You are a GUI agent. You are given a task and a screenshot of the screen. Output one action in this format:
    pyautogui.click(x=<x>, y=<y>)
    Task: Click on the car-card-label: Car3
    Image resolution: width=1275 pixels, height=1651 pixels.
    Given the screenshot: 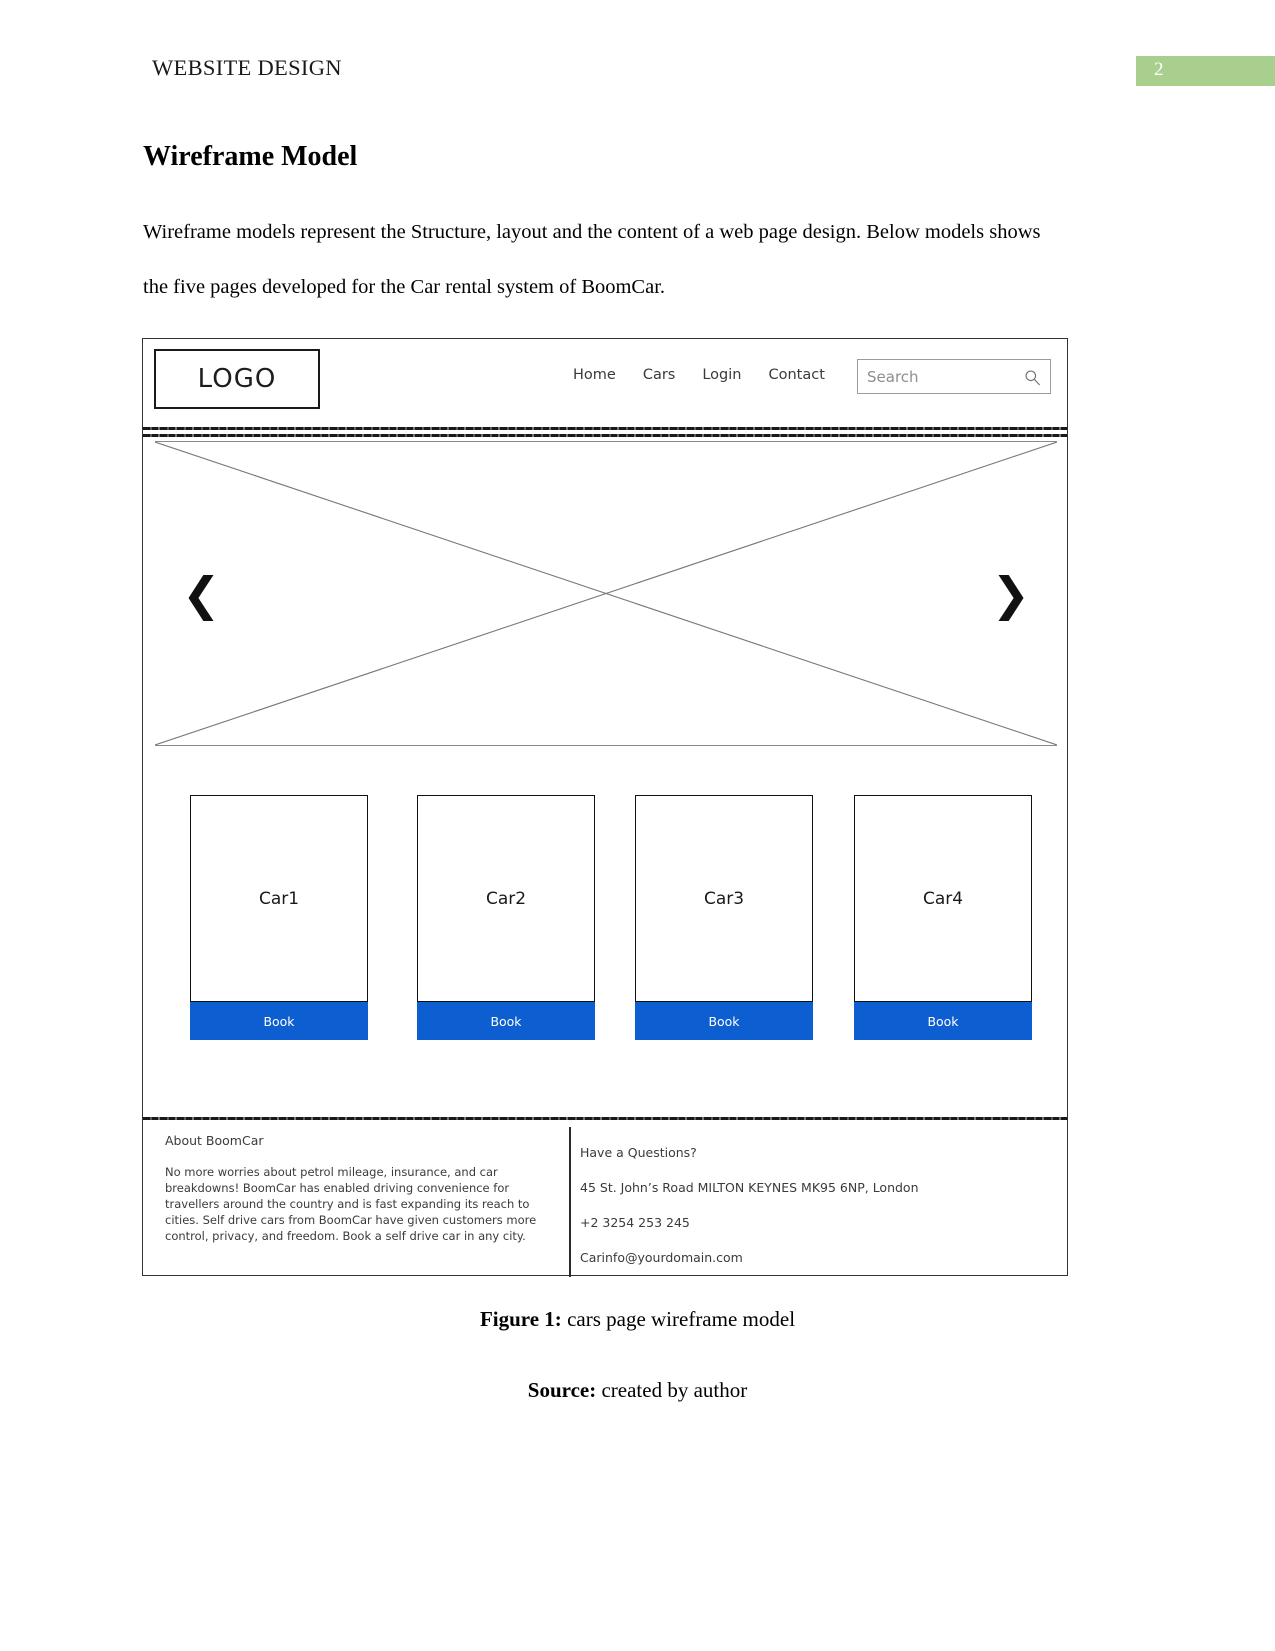 What is the action you would take?
    pyautogui.click(x=724, y=898)
    